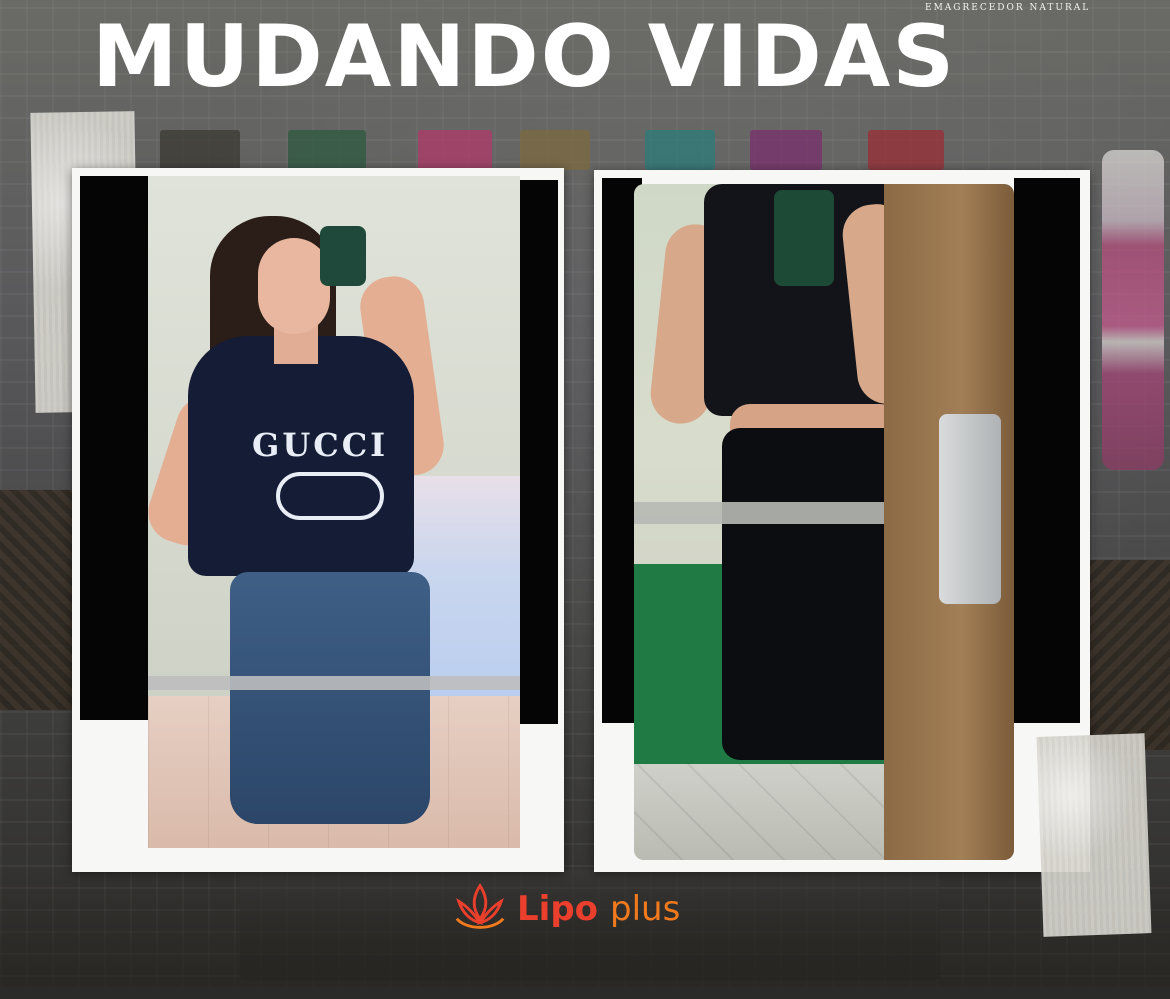 This screenshot has width=1170, height=999. What do you see at coordinates (1008, 8) in the screenshot?
I see `tagline: EMAGRECEDOR NATURAL` at bounding box center [1008, 8].